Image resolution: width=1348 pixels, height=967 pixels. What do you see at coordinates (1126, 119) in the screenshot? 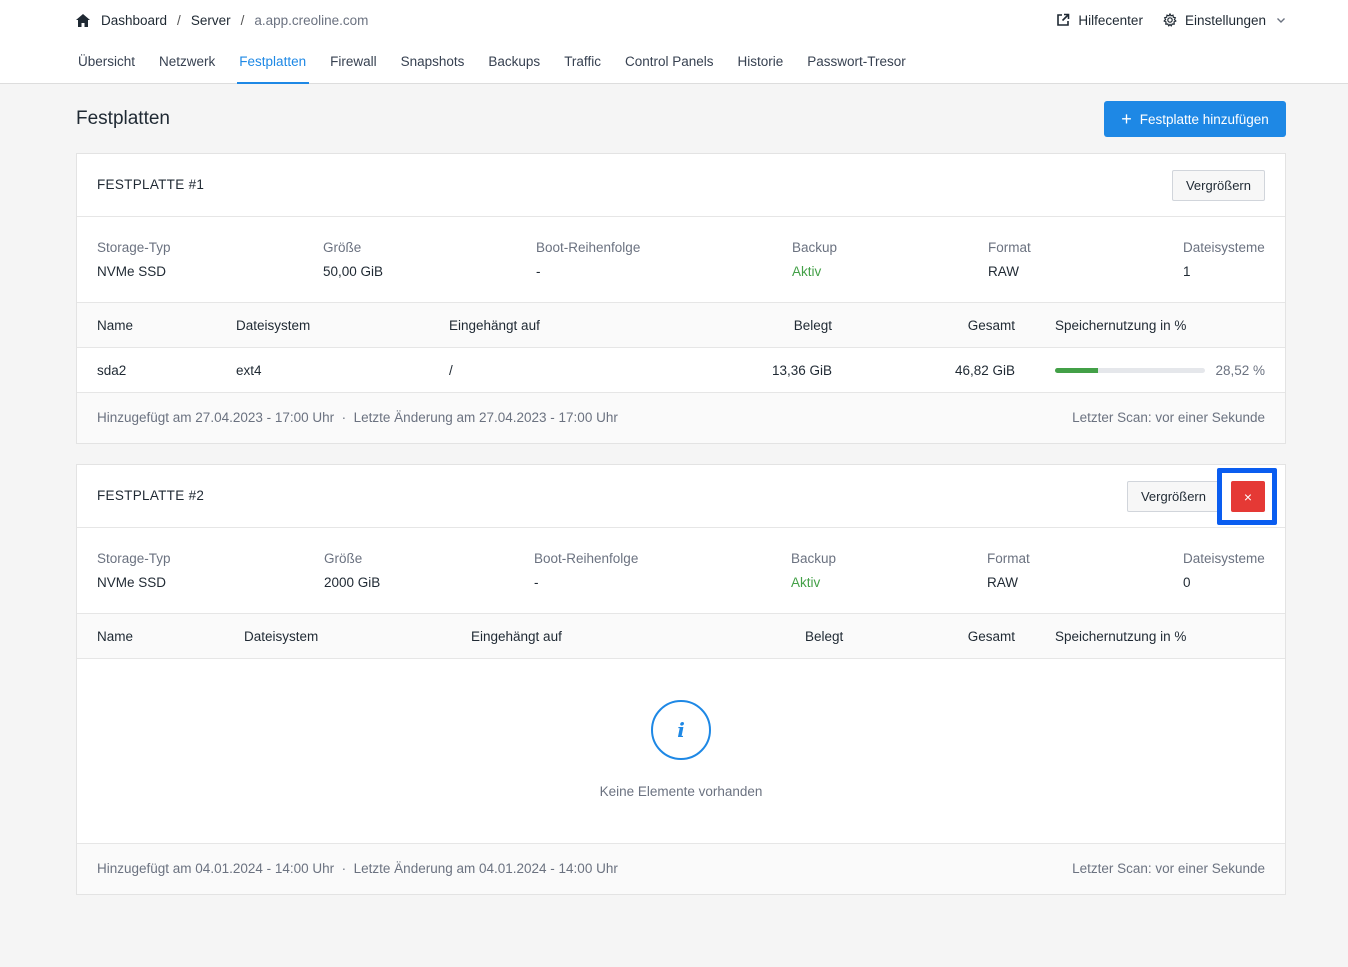
I see `plus-icon: +` at bounding box center [1126, 119].